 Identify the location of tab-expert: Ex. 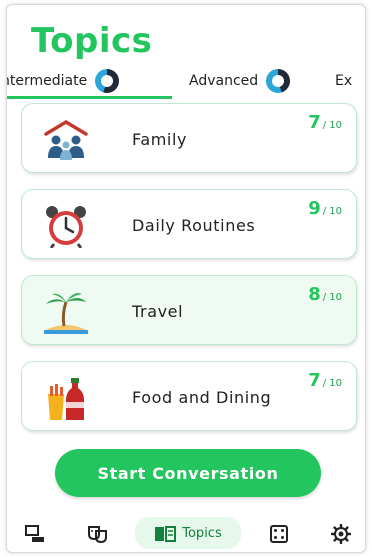
(343, 81).